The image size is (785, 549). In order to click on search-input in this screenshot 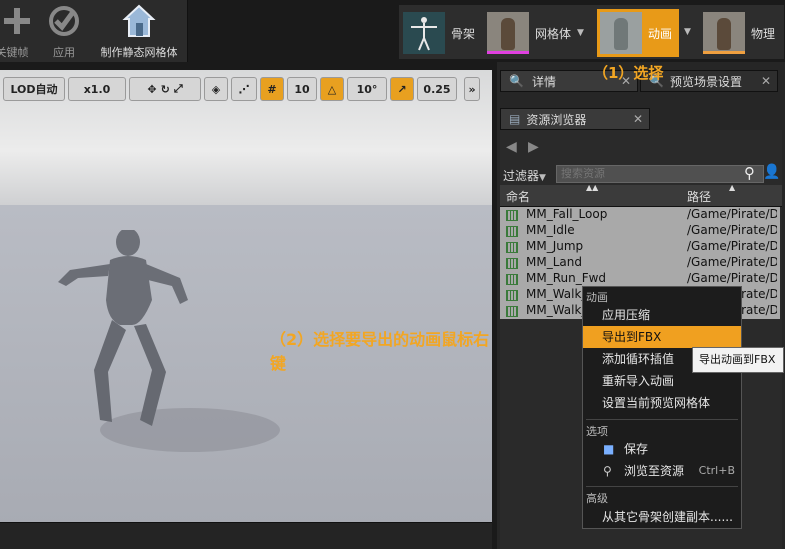, I will do `click(660, 174)`.